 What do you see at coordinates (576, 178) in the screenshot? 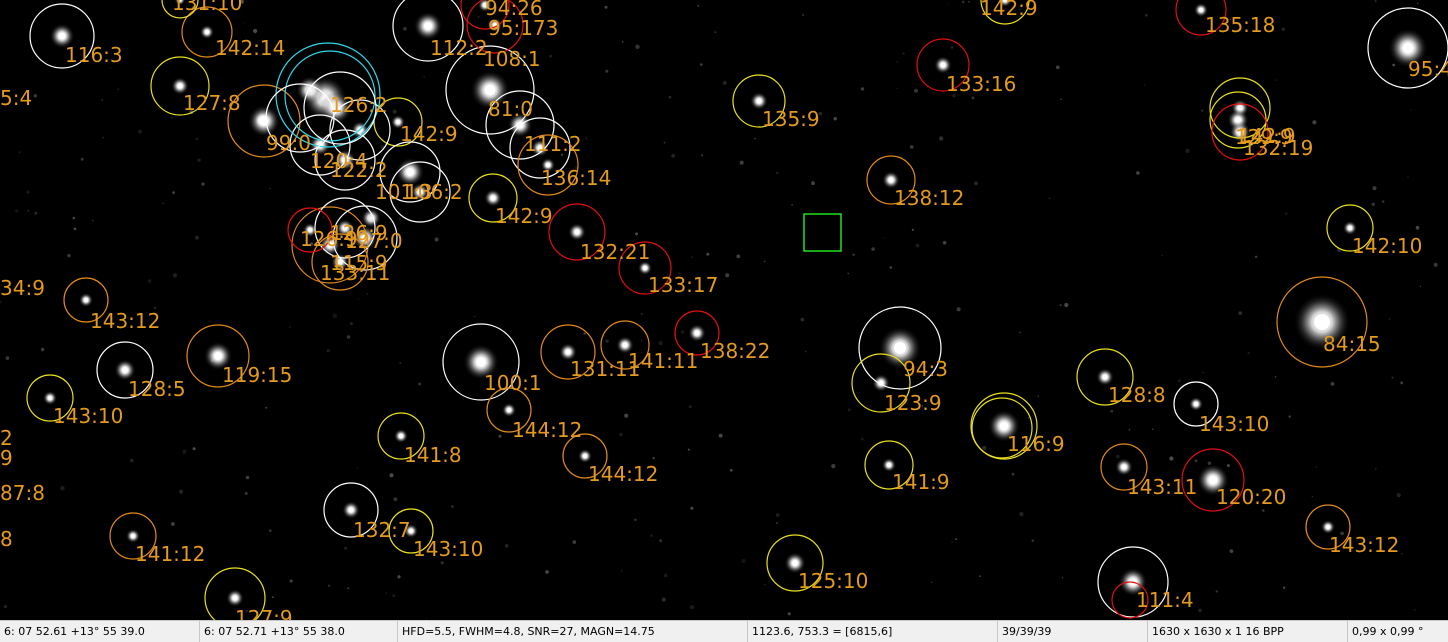
I see `star-annotation-label: 136:14` at bounding box center [576, 178].